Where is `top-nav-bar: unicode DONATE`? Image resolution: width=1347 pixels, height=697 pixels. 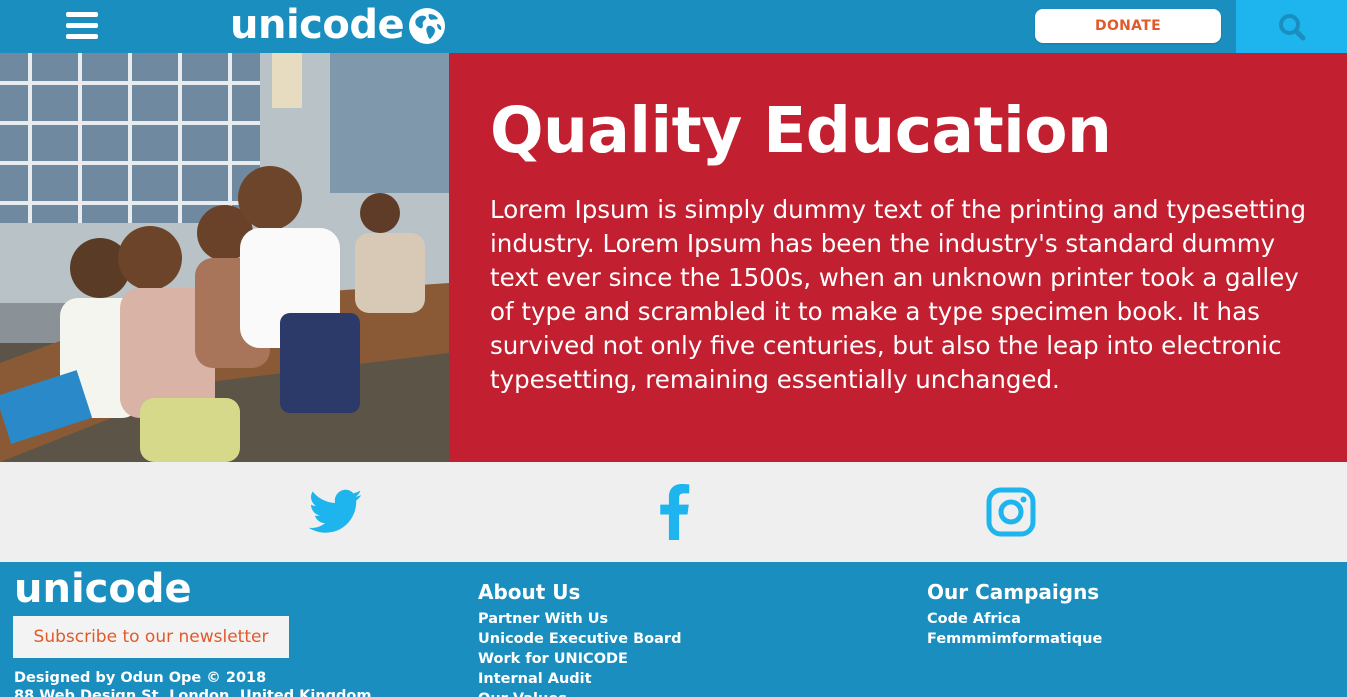
top-nav-bar: unicode DONATE is located at coordinates (673, 26).